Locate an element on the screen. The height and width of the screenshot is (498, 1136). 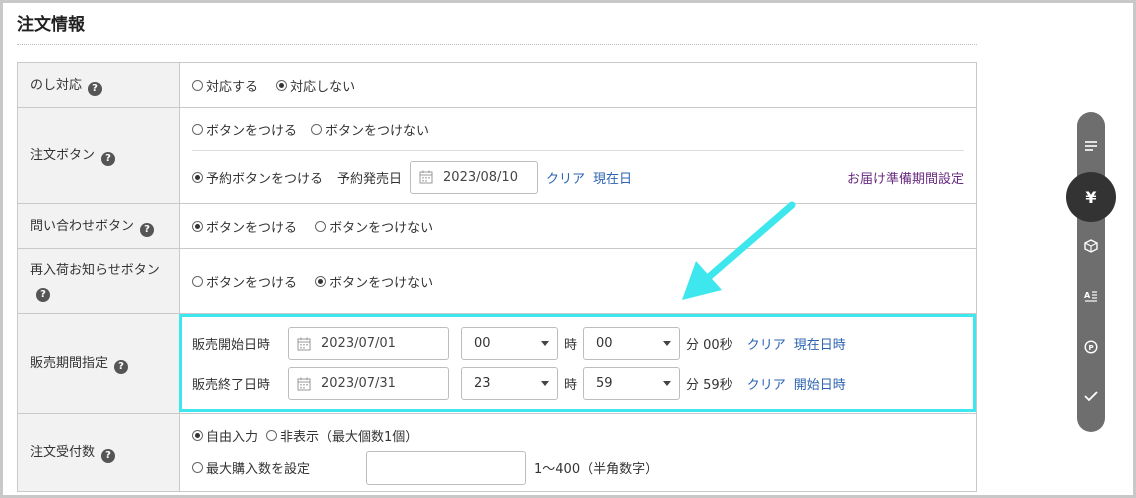
radio-label: 非表示（最大個数1個） is located at coordinates (349, 437).